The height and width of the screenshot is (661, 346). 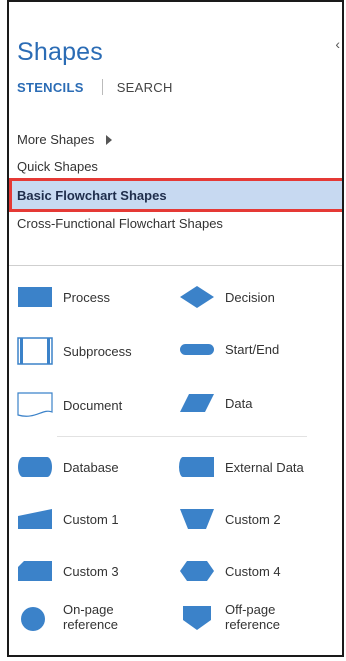 What do you see at coordinates (175, 265) in the screenshot?
I see `section-divider` at bounding box center [175, 265].